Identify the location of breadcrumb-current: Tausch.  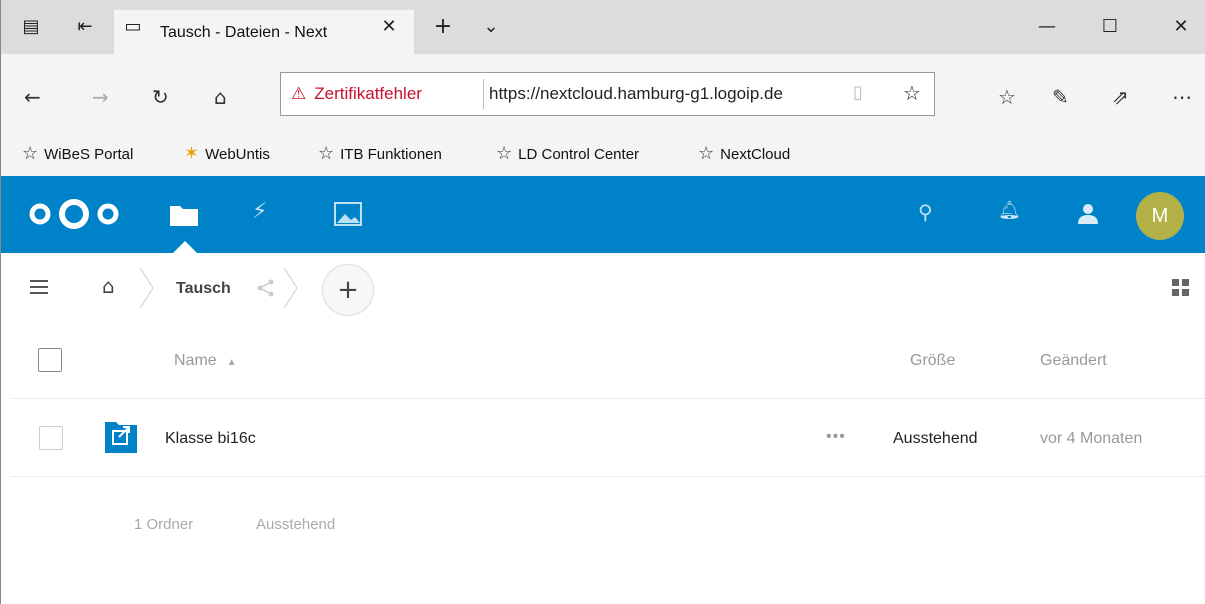
(203, 289).